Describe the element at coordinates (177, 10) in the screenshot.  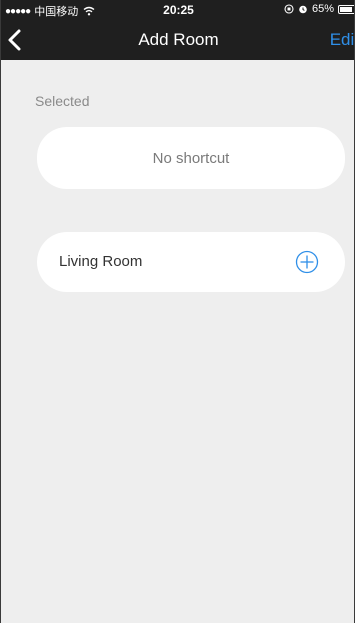
I see `status-bar: ●●●●● 中国移动 20:25 65%` at that location.